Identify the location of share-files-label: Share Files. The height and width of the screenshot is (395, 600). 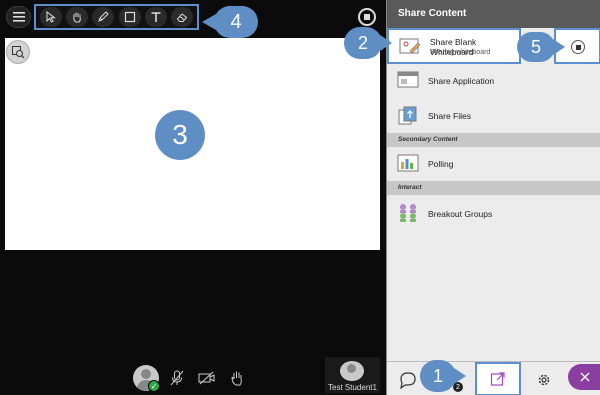
(449, 116).